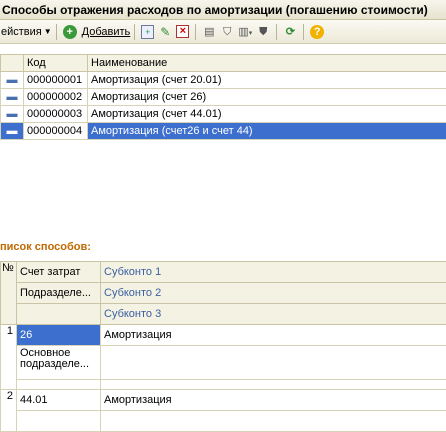 The height and width of the screenshot is (432, 446). I want to click on toolbar: ействия ▼ + Добавить + ✎ × ▤ ⛉ ▥▾ ⛊ ⟳ ?, so click(223, 32).